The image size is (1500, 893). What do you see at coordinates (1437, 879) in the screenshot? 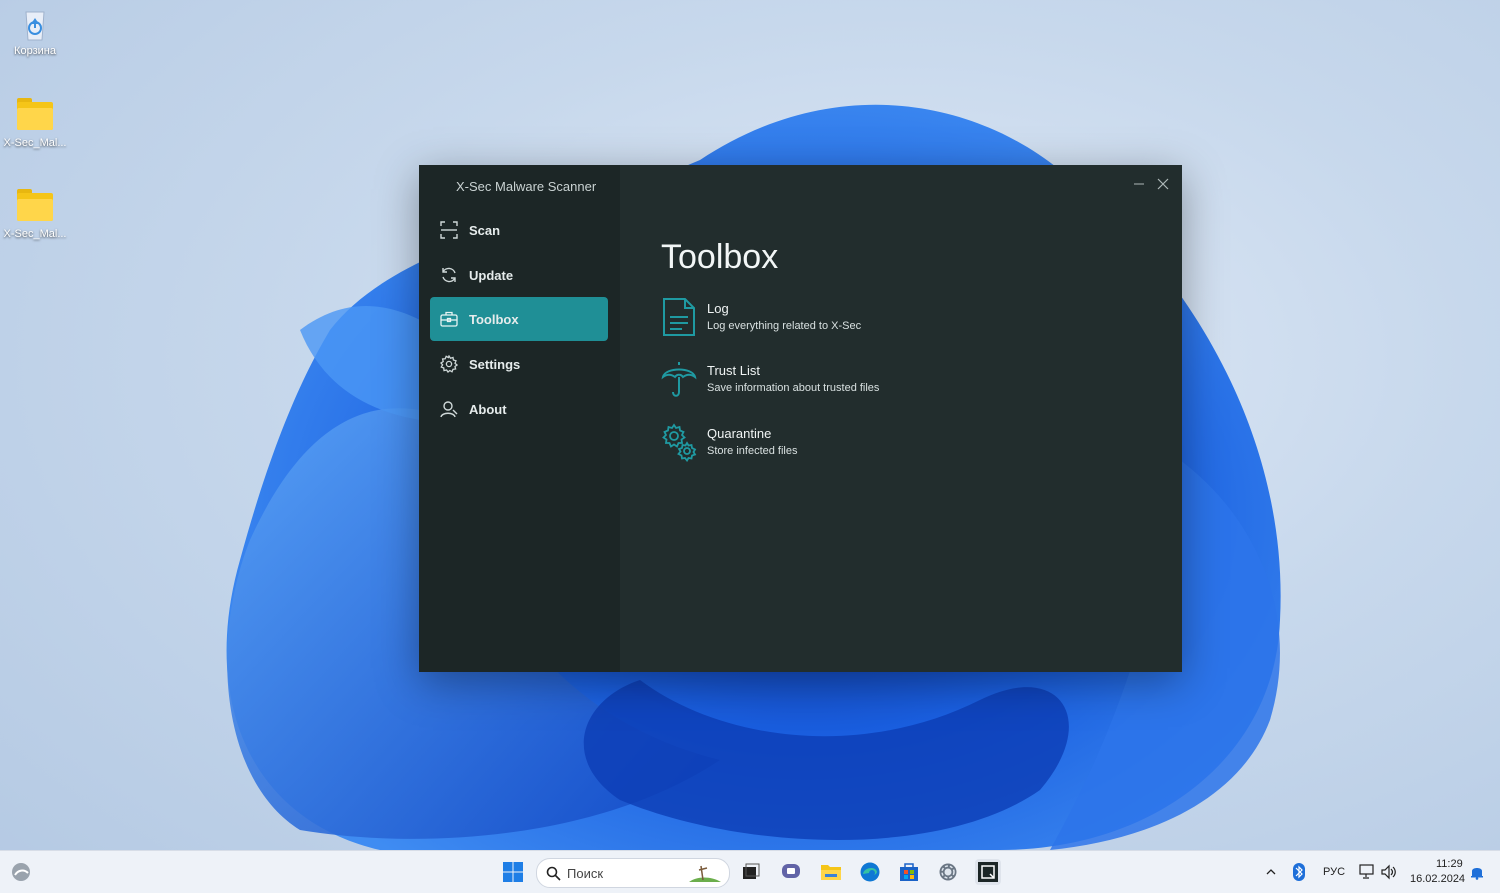
I see `clock-date: 16.02.2024` at bounding box center [1437, 879].